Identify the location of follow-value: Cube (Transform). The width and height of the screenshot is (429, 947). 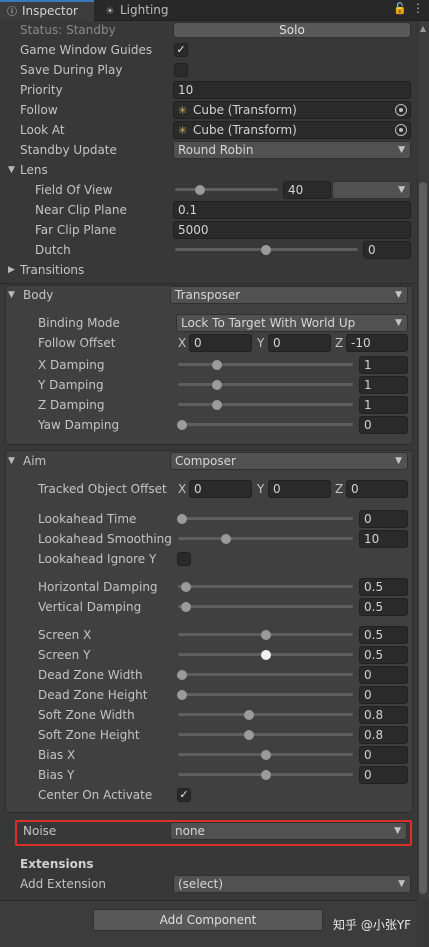
(245, 110).